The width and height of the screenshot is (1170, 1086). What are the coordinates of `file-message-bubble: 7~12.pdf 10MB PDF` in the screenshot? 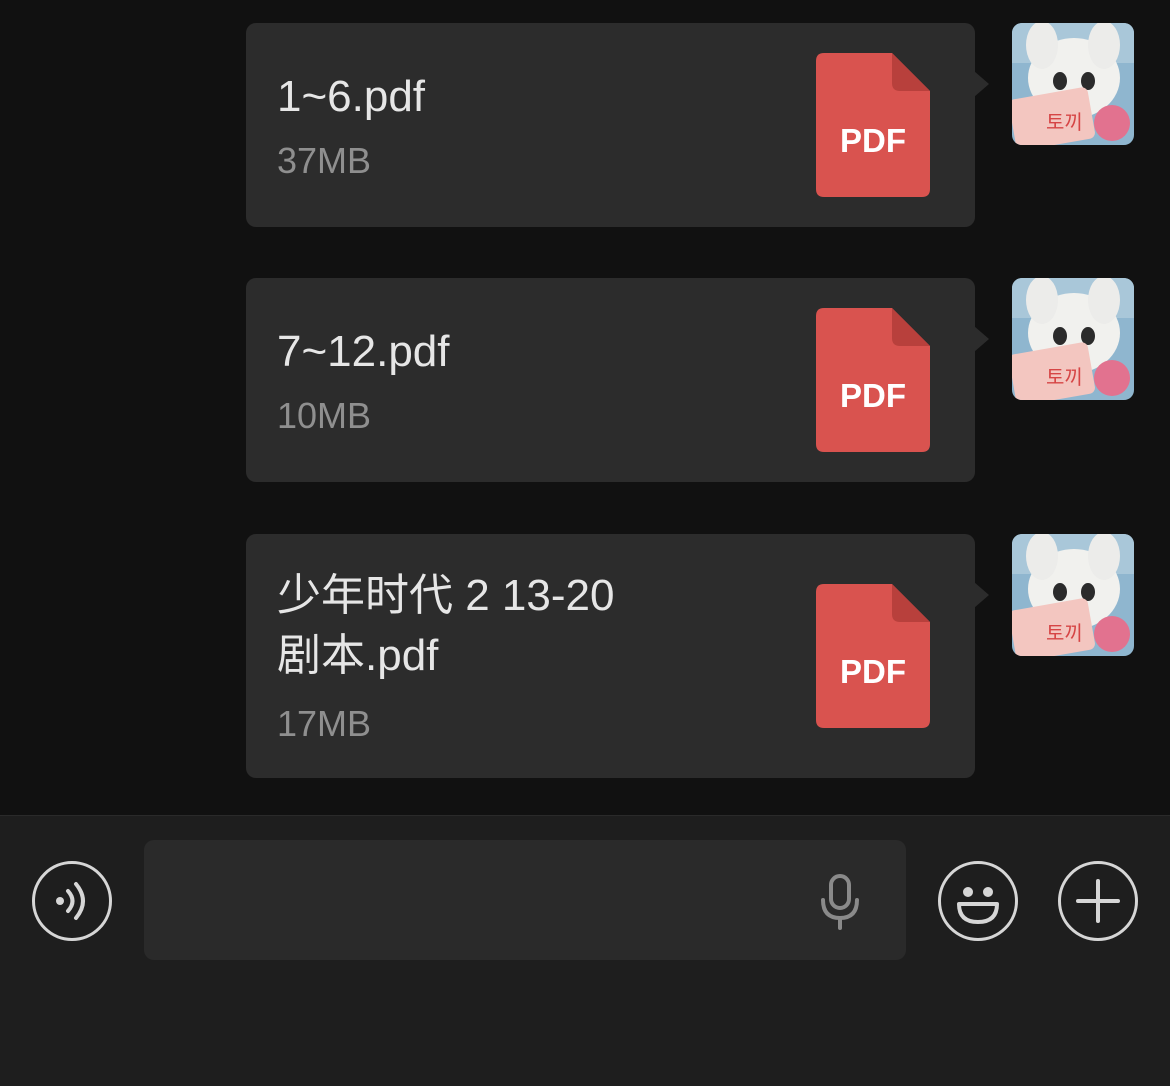 It's located at (617, 380).